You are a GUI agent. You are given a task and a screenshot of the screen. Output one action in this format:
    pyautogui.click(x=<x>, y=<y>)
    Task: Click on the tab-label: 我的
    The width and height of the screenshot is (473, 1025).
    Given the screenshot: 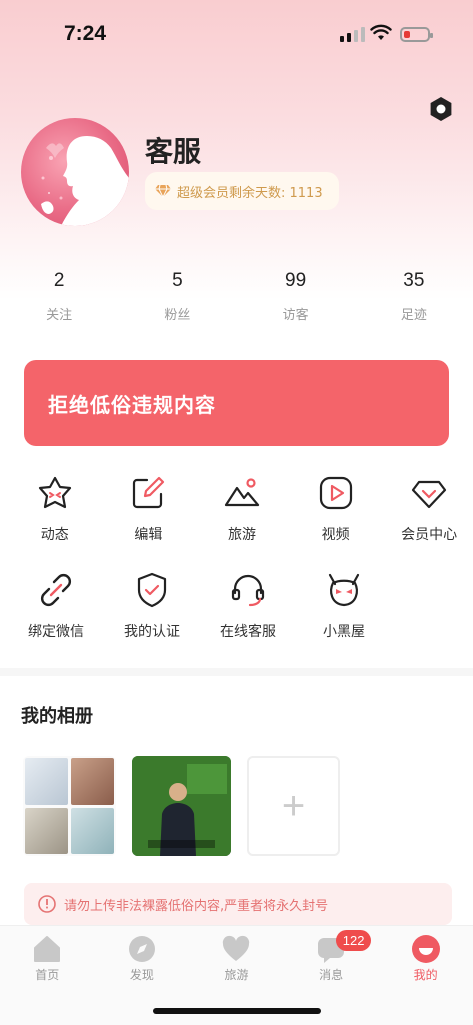 What is the action you would take?
    pyautogui.click(x=425, y=975)
    